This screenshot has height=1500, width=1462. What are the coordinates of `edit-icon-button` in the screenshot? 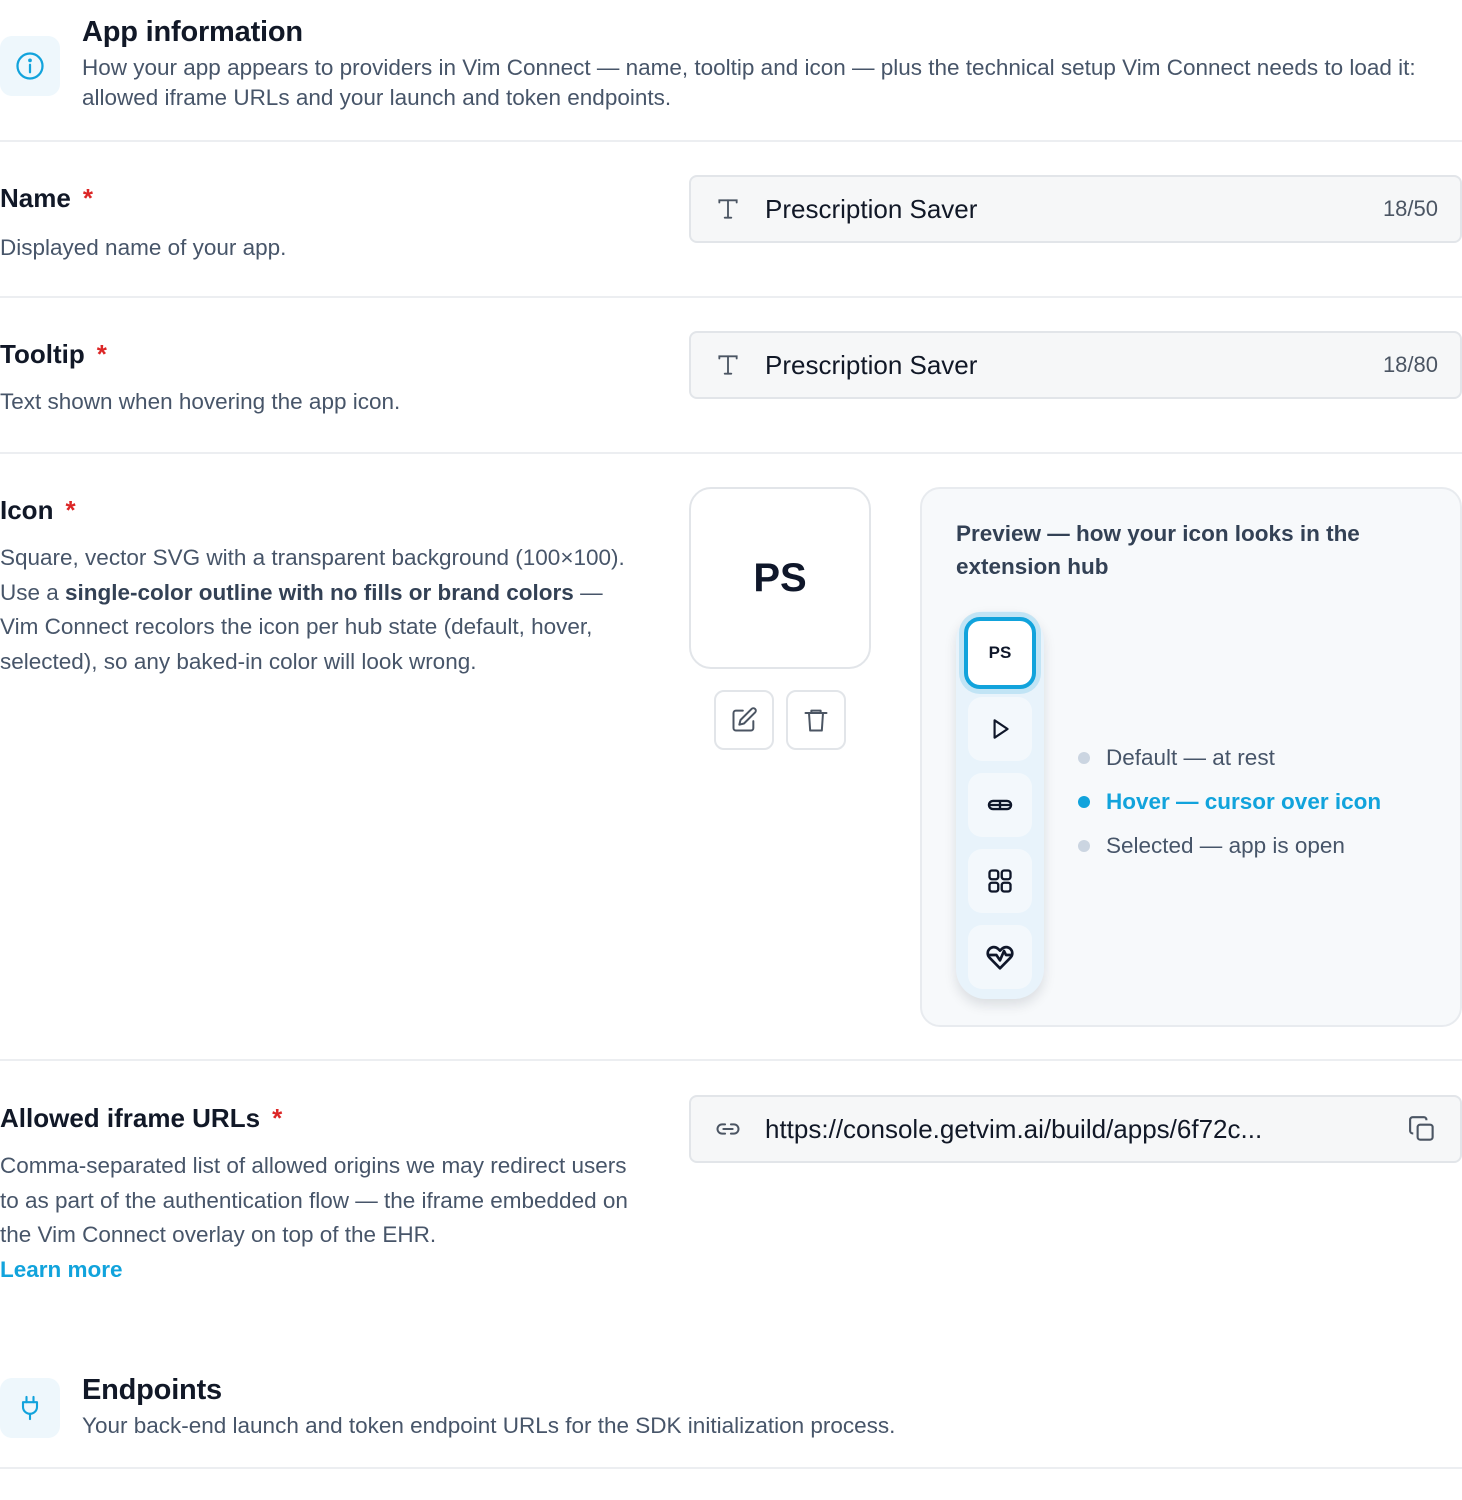 It's located at (744, 720).